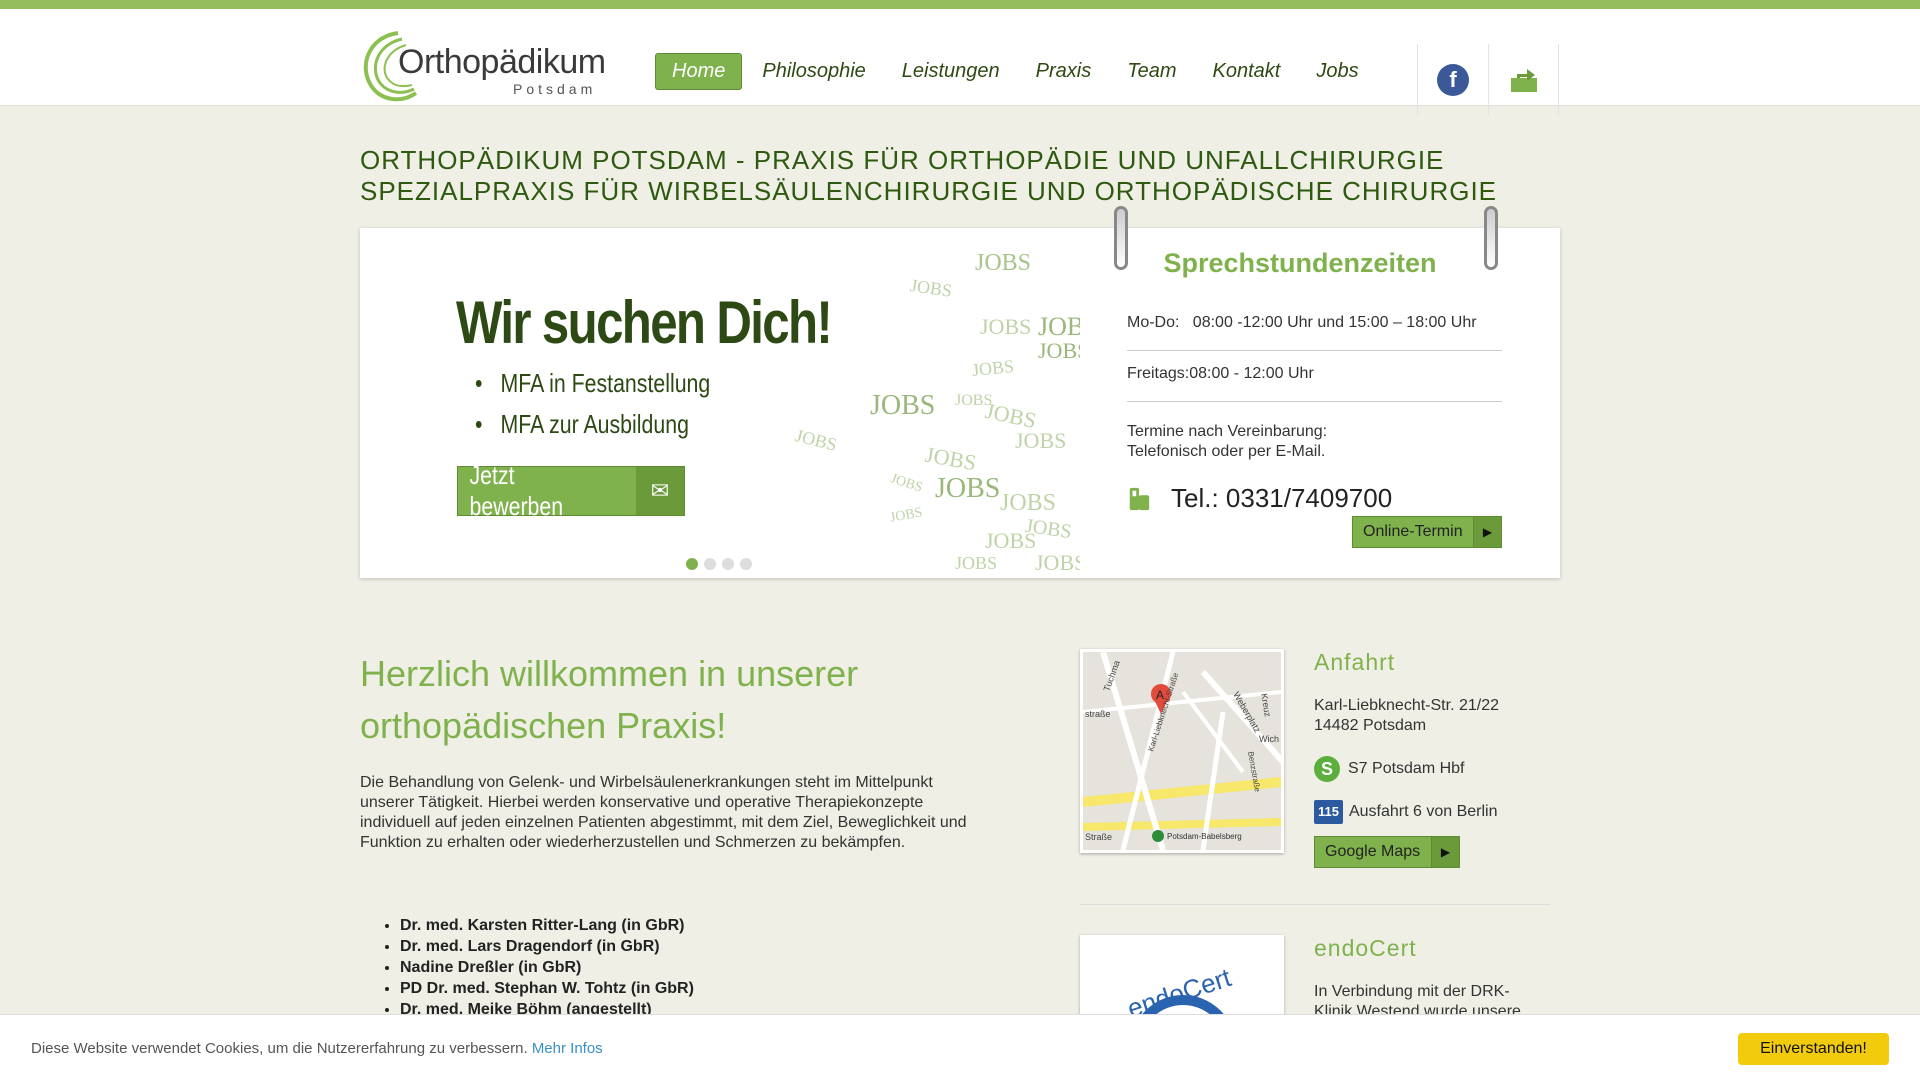 This screenshot has width=1920, height=1080. I want to click on slide-title: Wir suchen Dich!, so click(644, 322).